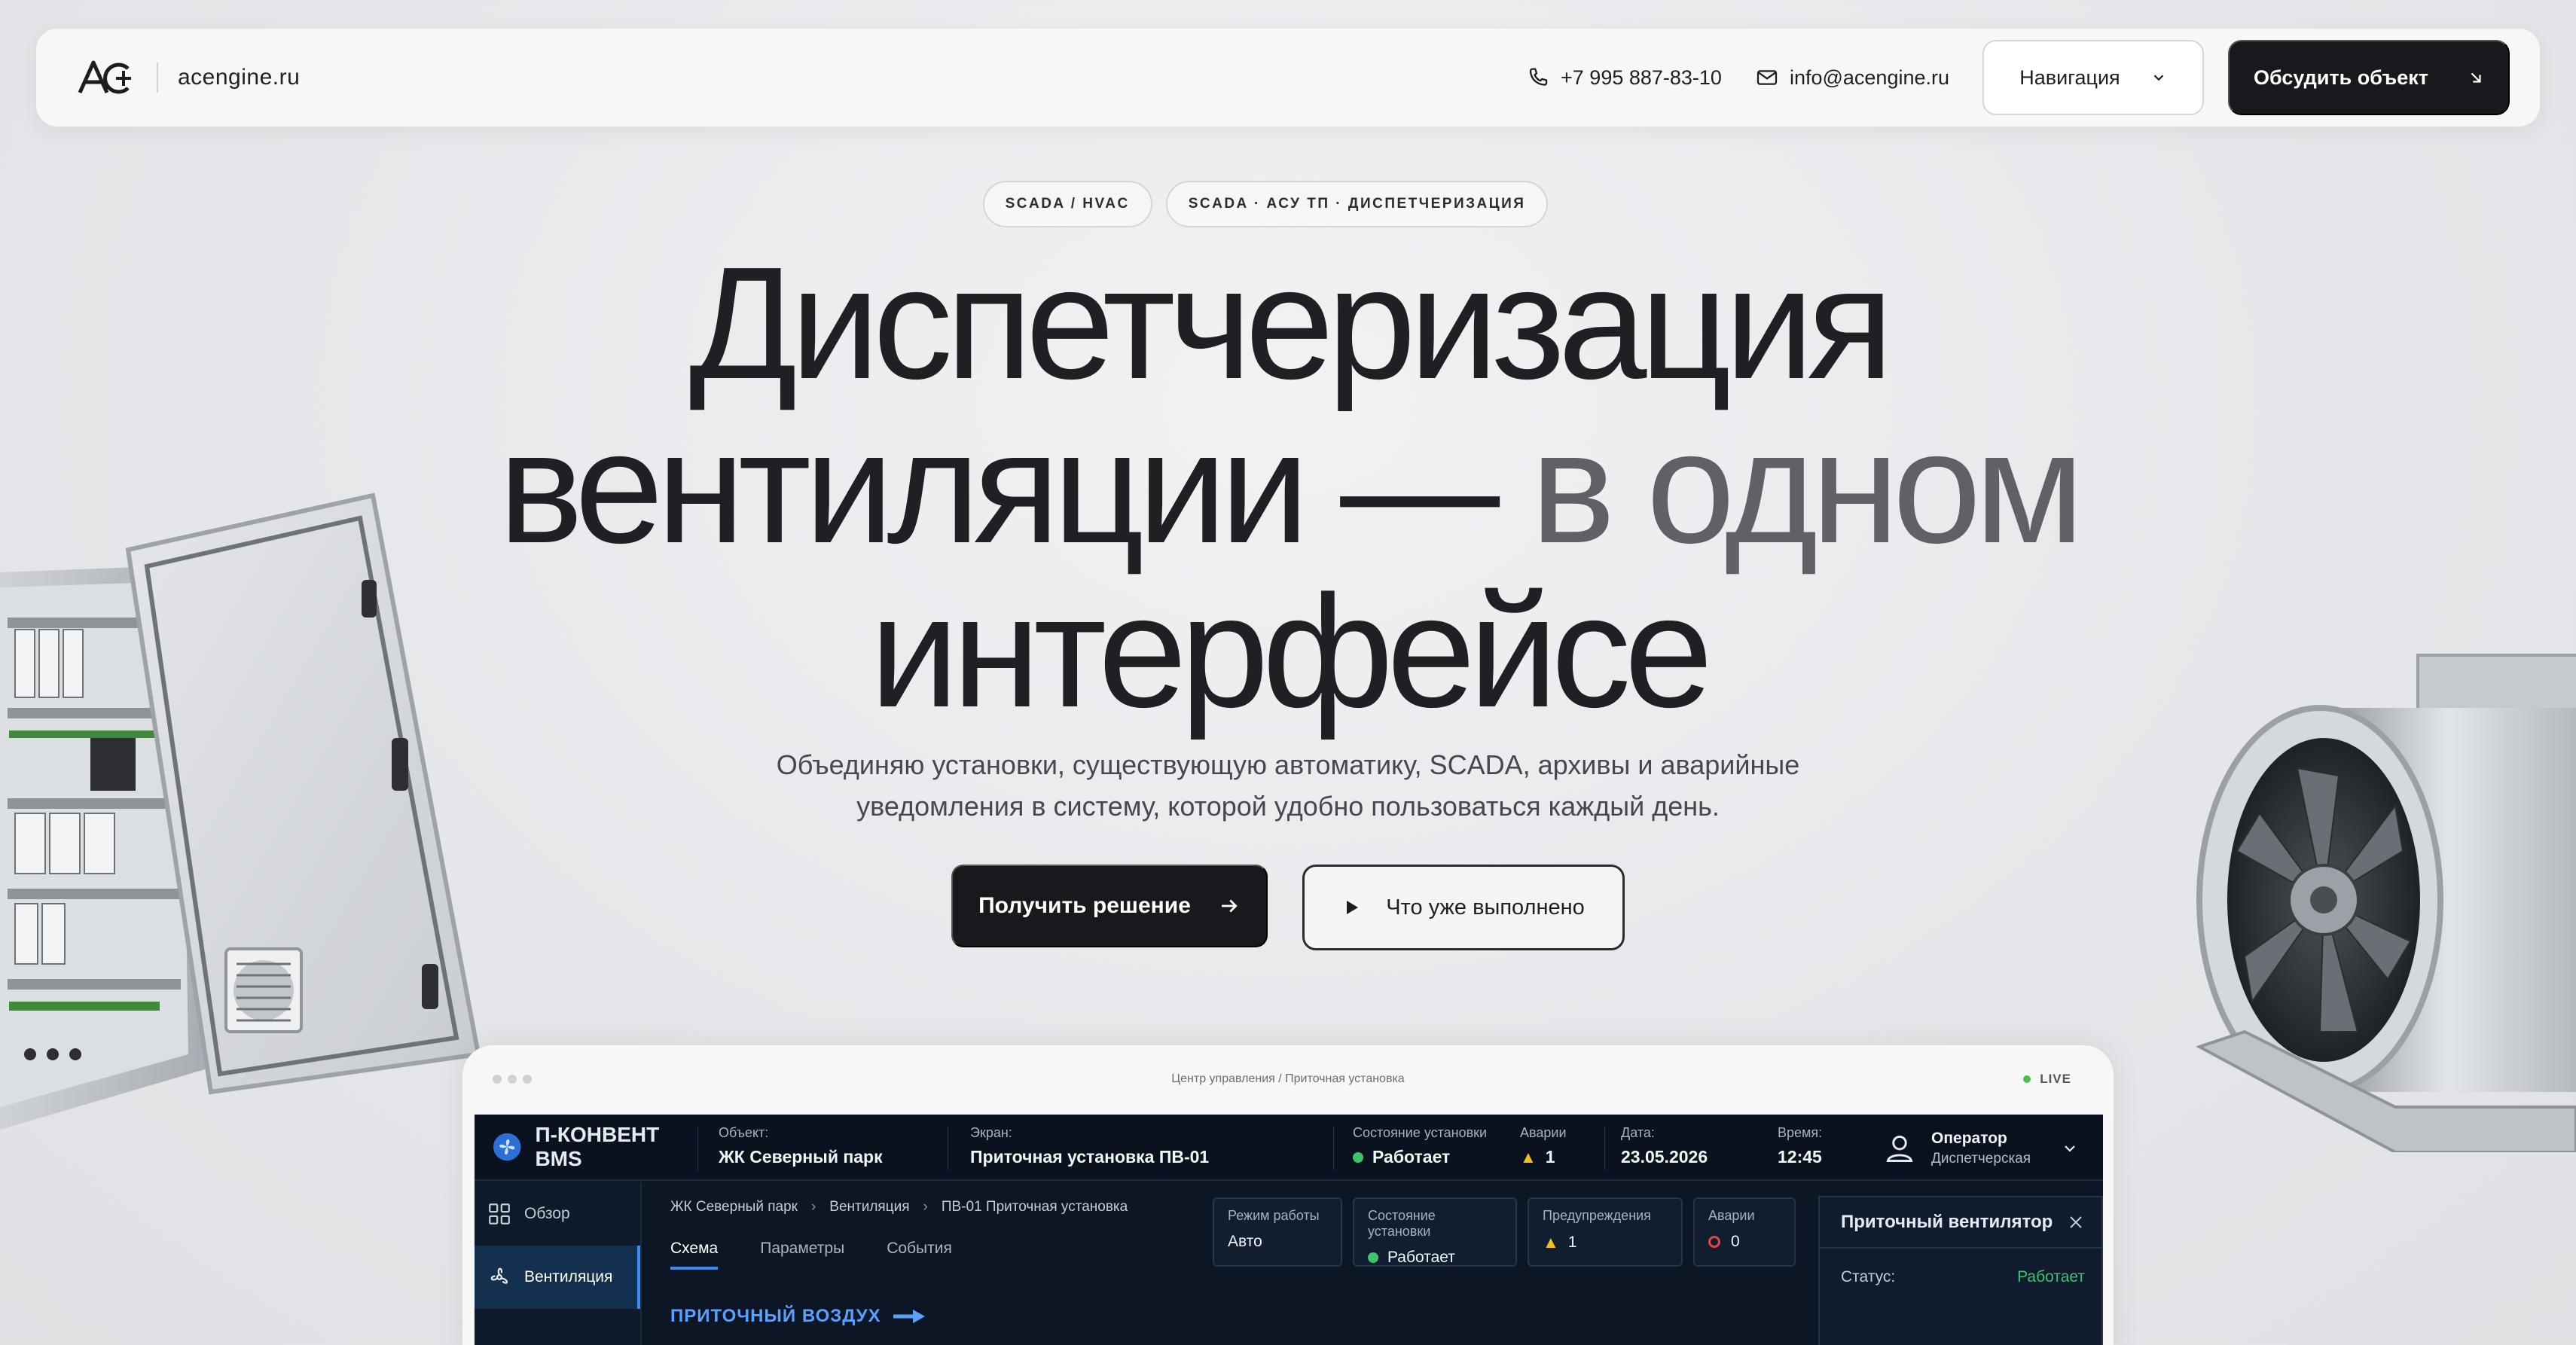  I want to click on object-value: ЖК Северный парк, so click(801, 1157).